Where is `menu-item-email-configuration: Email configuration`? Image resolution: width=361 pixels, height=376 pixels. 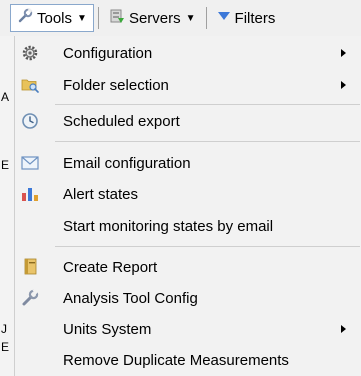
menu-item-email-configuration: Email configuration is located at coordinates (187, 163).